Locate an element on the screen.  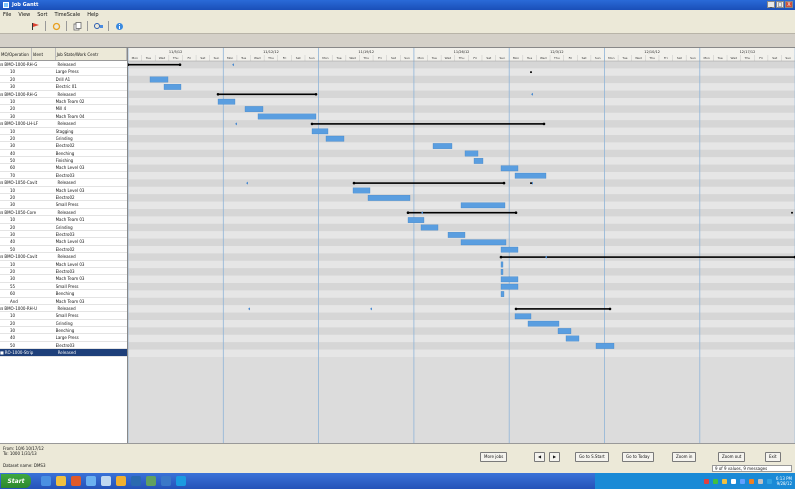
operation-row: 30 Mach Team 03 is located at coordinates (63, 279).